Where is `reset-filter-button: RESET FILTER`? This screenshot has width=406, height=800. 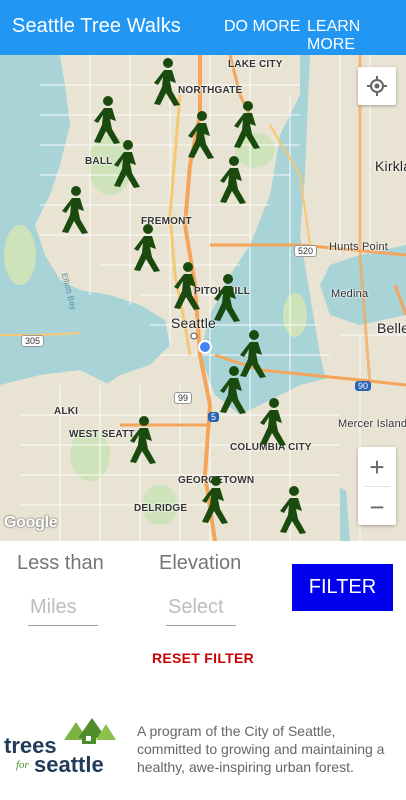
reset-filter-button: RESET FILTER is located at coordinates (203, 658).